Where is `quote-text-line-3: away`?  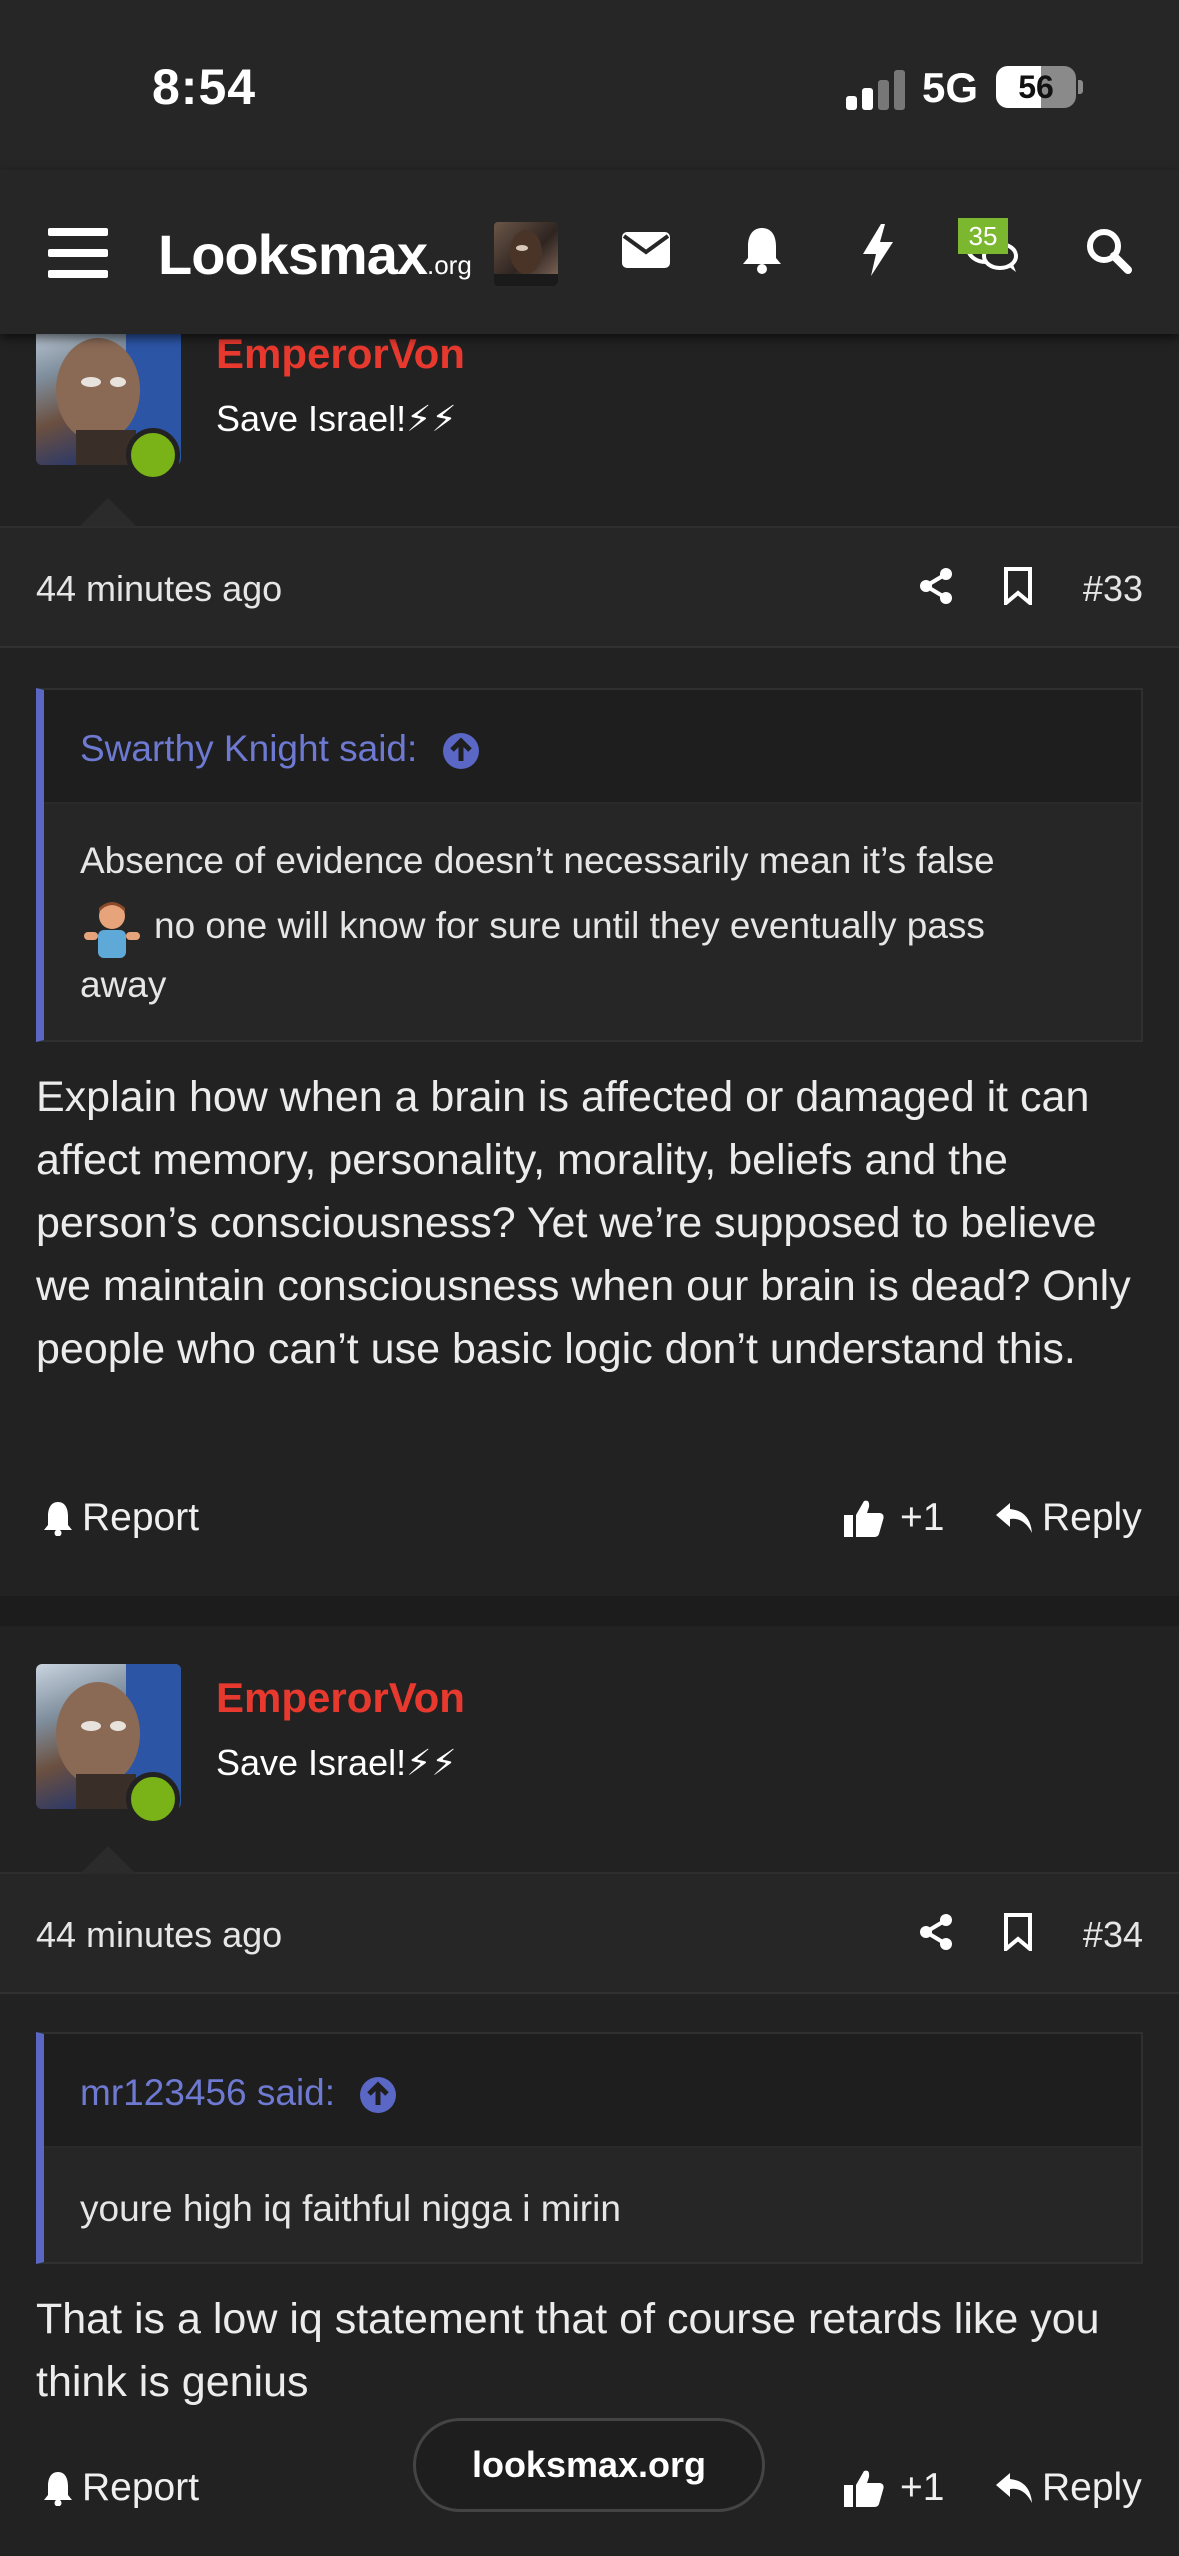 quote-text-line-3: away is located at coordinates (123, 984).